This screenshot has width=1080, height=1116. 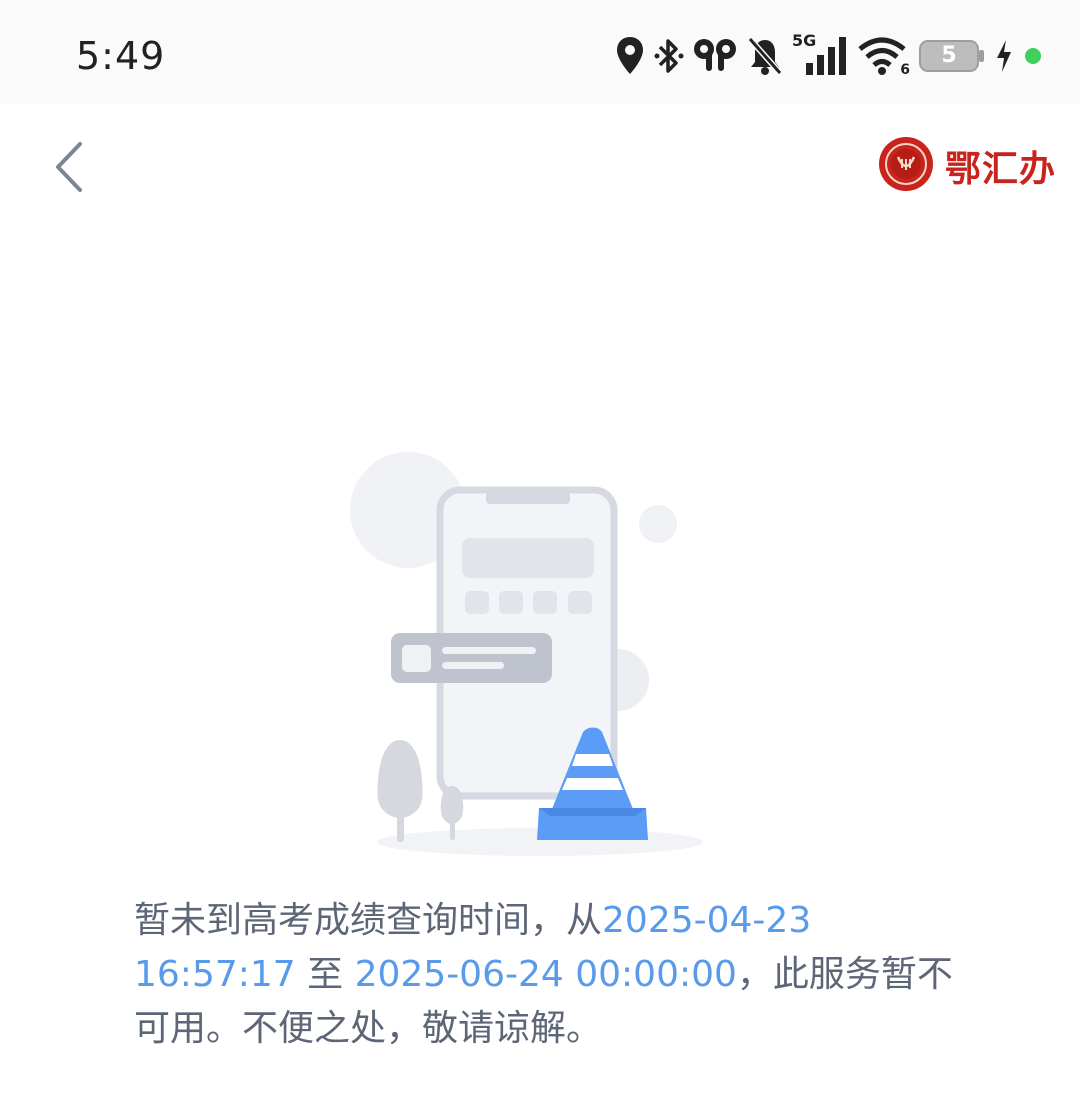 I want to click on status-dot-icon, so click(x=1033, y=56).